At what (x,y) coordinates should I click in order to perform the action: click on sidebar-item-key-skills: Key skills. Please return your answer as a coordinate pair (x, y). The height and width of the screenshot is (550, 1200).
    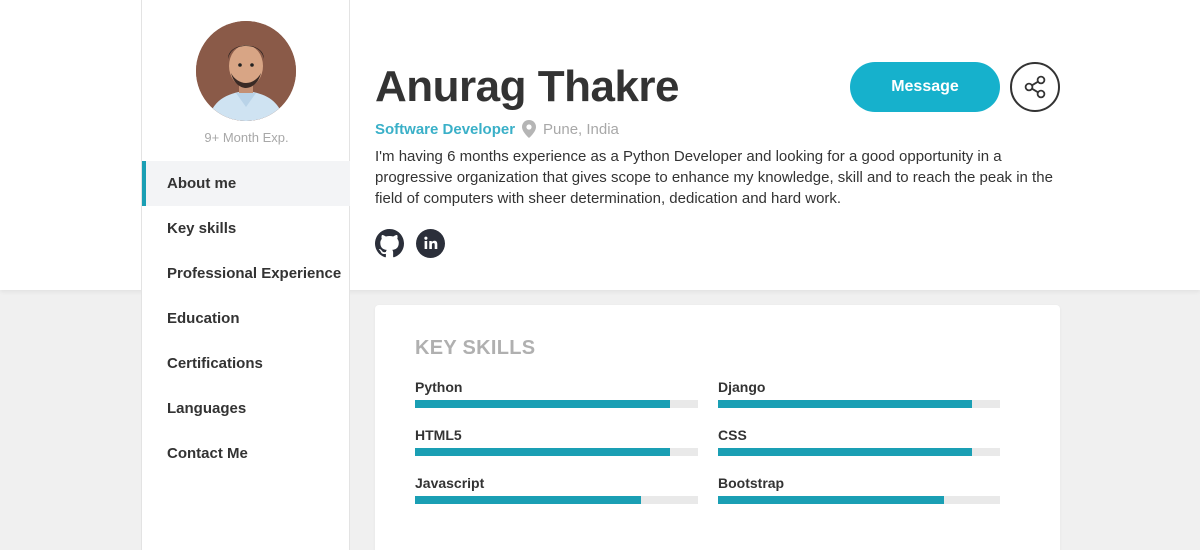
    Looking at the image, I should click on (246, 228).